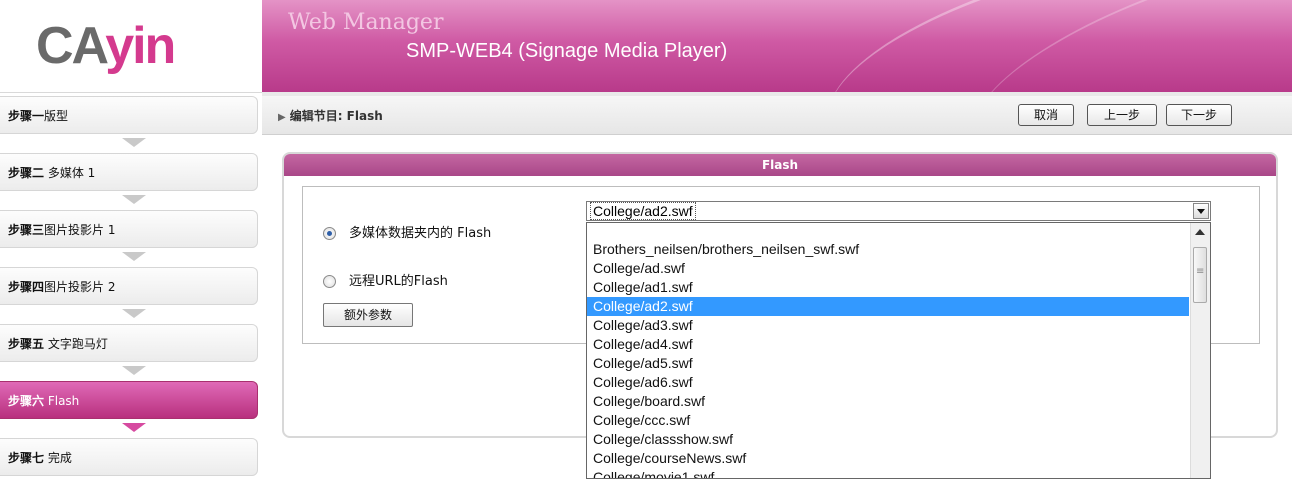  What do you see at coordinates (567, 51) in the screenshot?
I see `product-title: SMP-WEB4 (Signage Media Player)` at bounding box center [567, 51].